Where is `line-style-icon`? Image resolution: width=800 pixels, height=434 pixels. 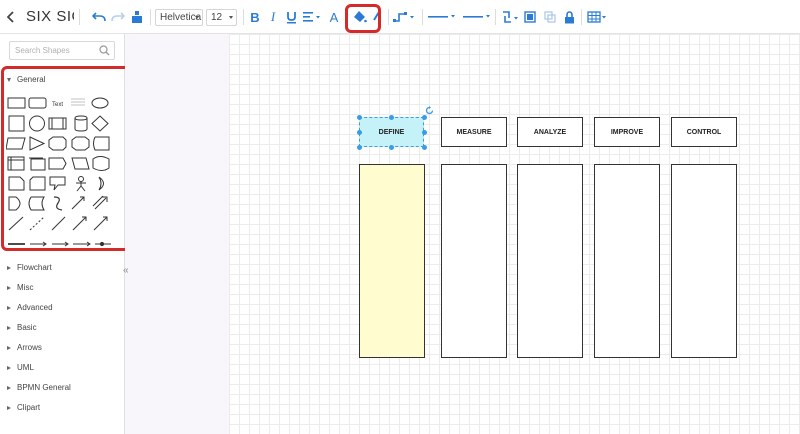
line-style-icon is located at coordinates (442, 17).